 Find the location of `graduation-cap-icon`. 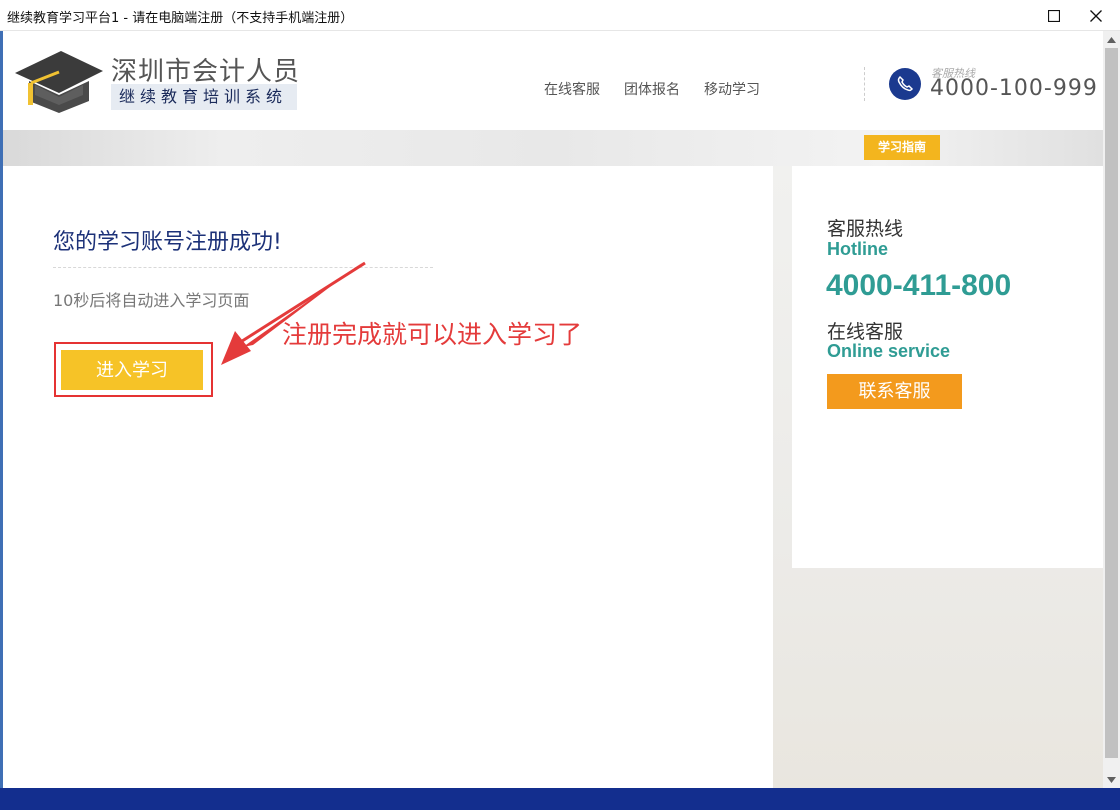

graduation-cap-icon is located at coordinates (59, 82).